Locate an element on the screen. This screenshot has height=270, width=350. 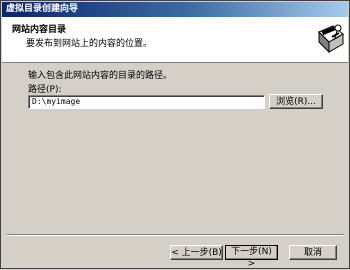
window-title: 虚拟目录创建向导 is located at coordinates (42, 9).